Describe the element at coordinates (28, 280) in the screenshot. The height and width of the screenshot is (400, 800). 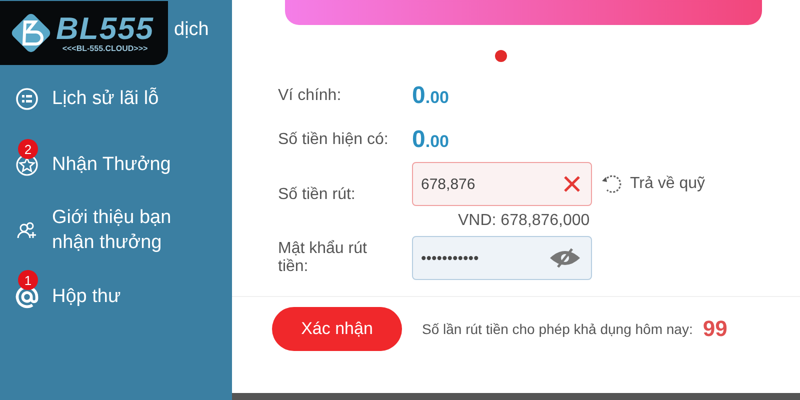
I see `notification-badge: 1` at that location.